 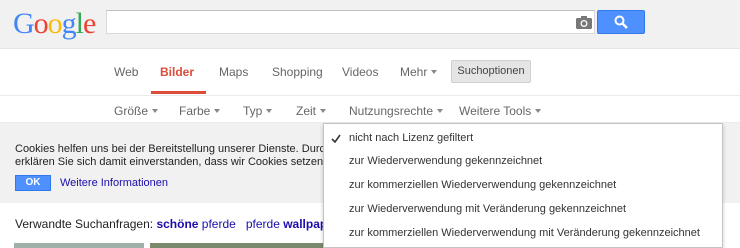 What do you see at coordinates (495, 111) in the screenshot?
I see `tool-label: Weitere Tools` at bounding box center [495, 111].